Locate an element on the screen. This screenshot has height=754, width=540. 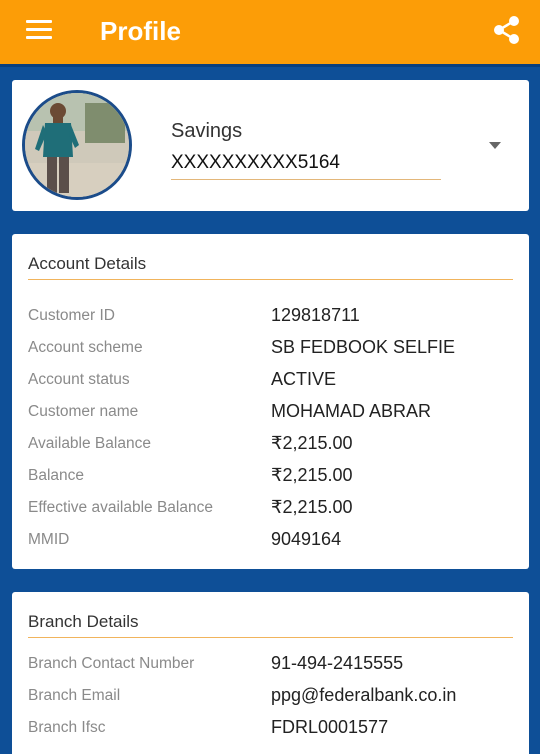
page-title: Profile is located at coordinates (140, 31).